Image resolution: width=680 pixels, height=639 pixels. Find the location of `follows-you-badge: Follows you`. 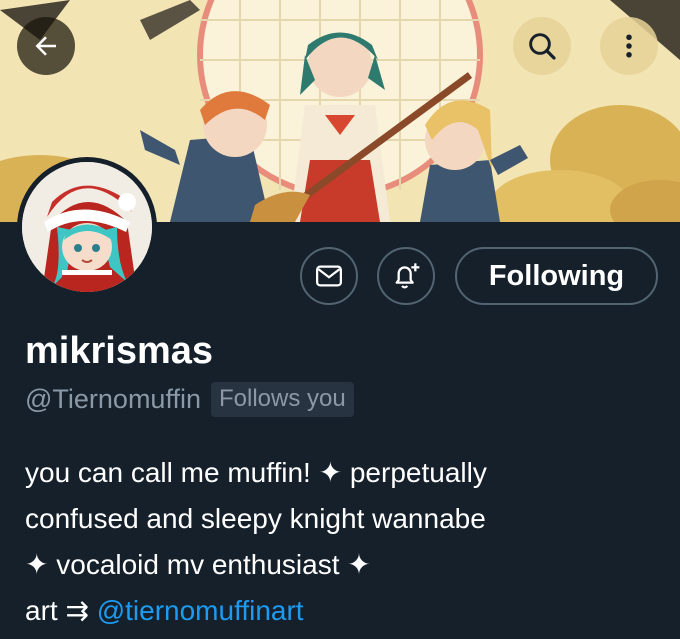

follows-you-badge: Follows you is located at coordinates (282, 399).